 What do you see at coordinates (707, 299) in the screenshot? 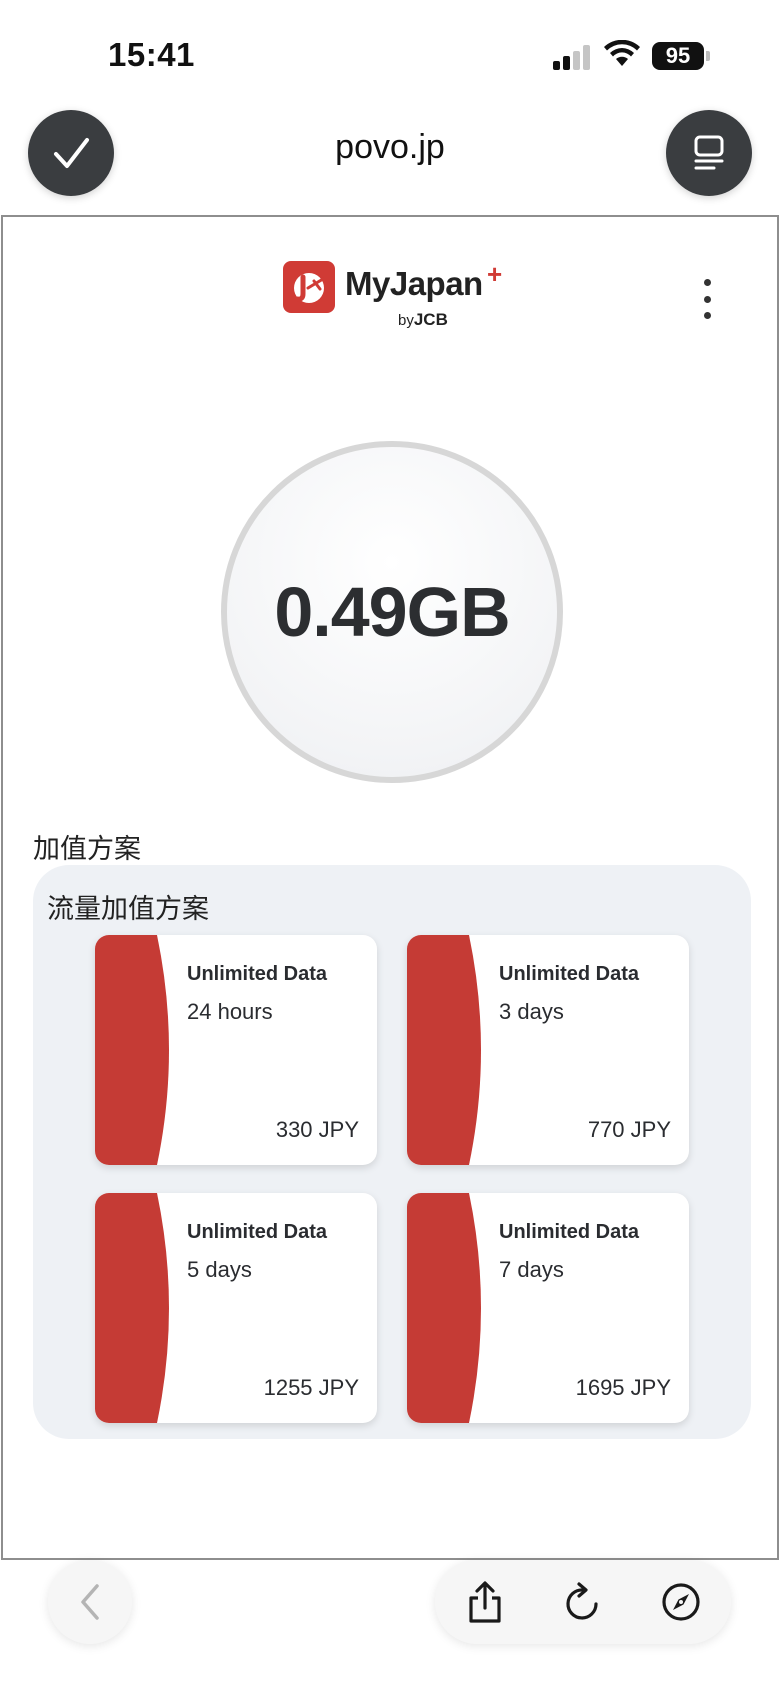
I see `kebab-menu-icon` at bounding box center [707, 299].